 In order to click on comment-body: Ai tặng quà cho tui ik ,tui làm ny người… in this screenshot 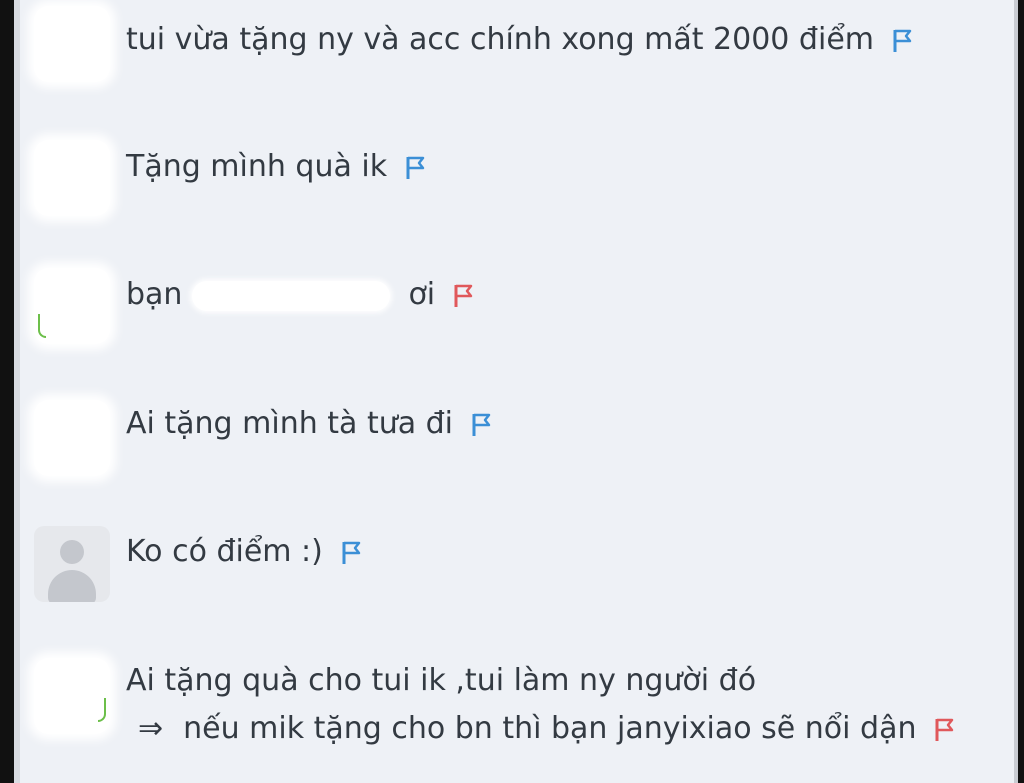, I will do `click(441, 681)`.